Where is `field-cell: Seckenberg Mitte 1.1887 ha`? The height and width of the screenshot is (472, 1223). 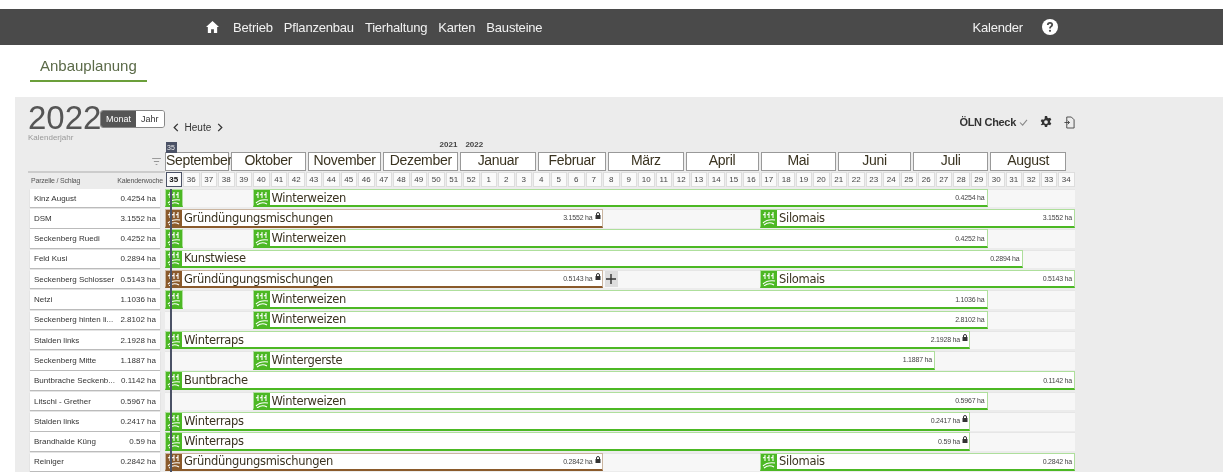 field-cell: Seckenberg Mitte 1.1887 ha is located at coordinates (95, 360).